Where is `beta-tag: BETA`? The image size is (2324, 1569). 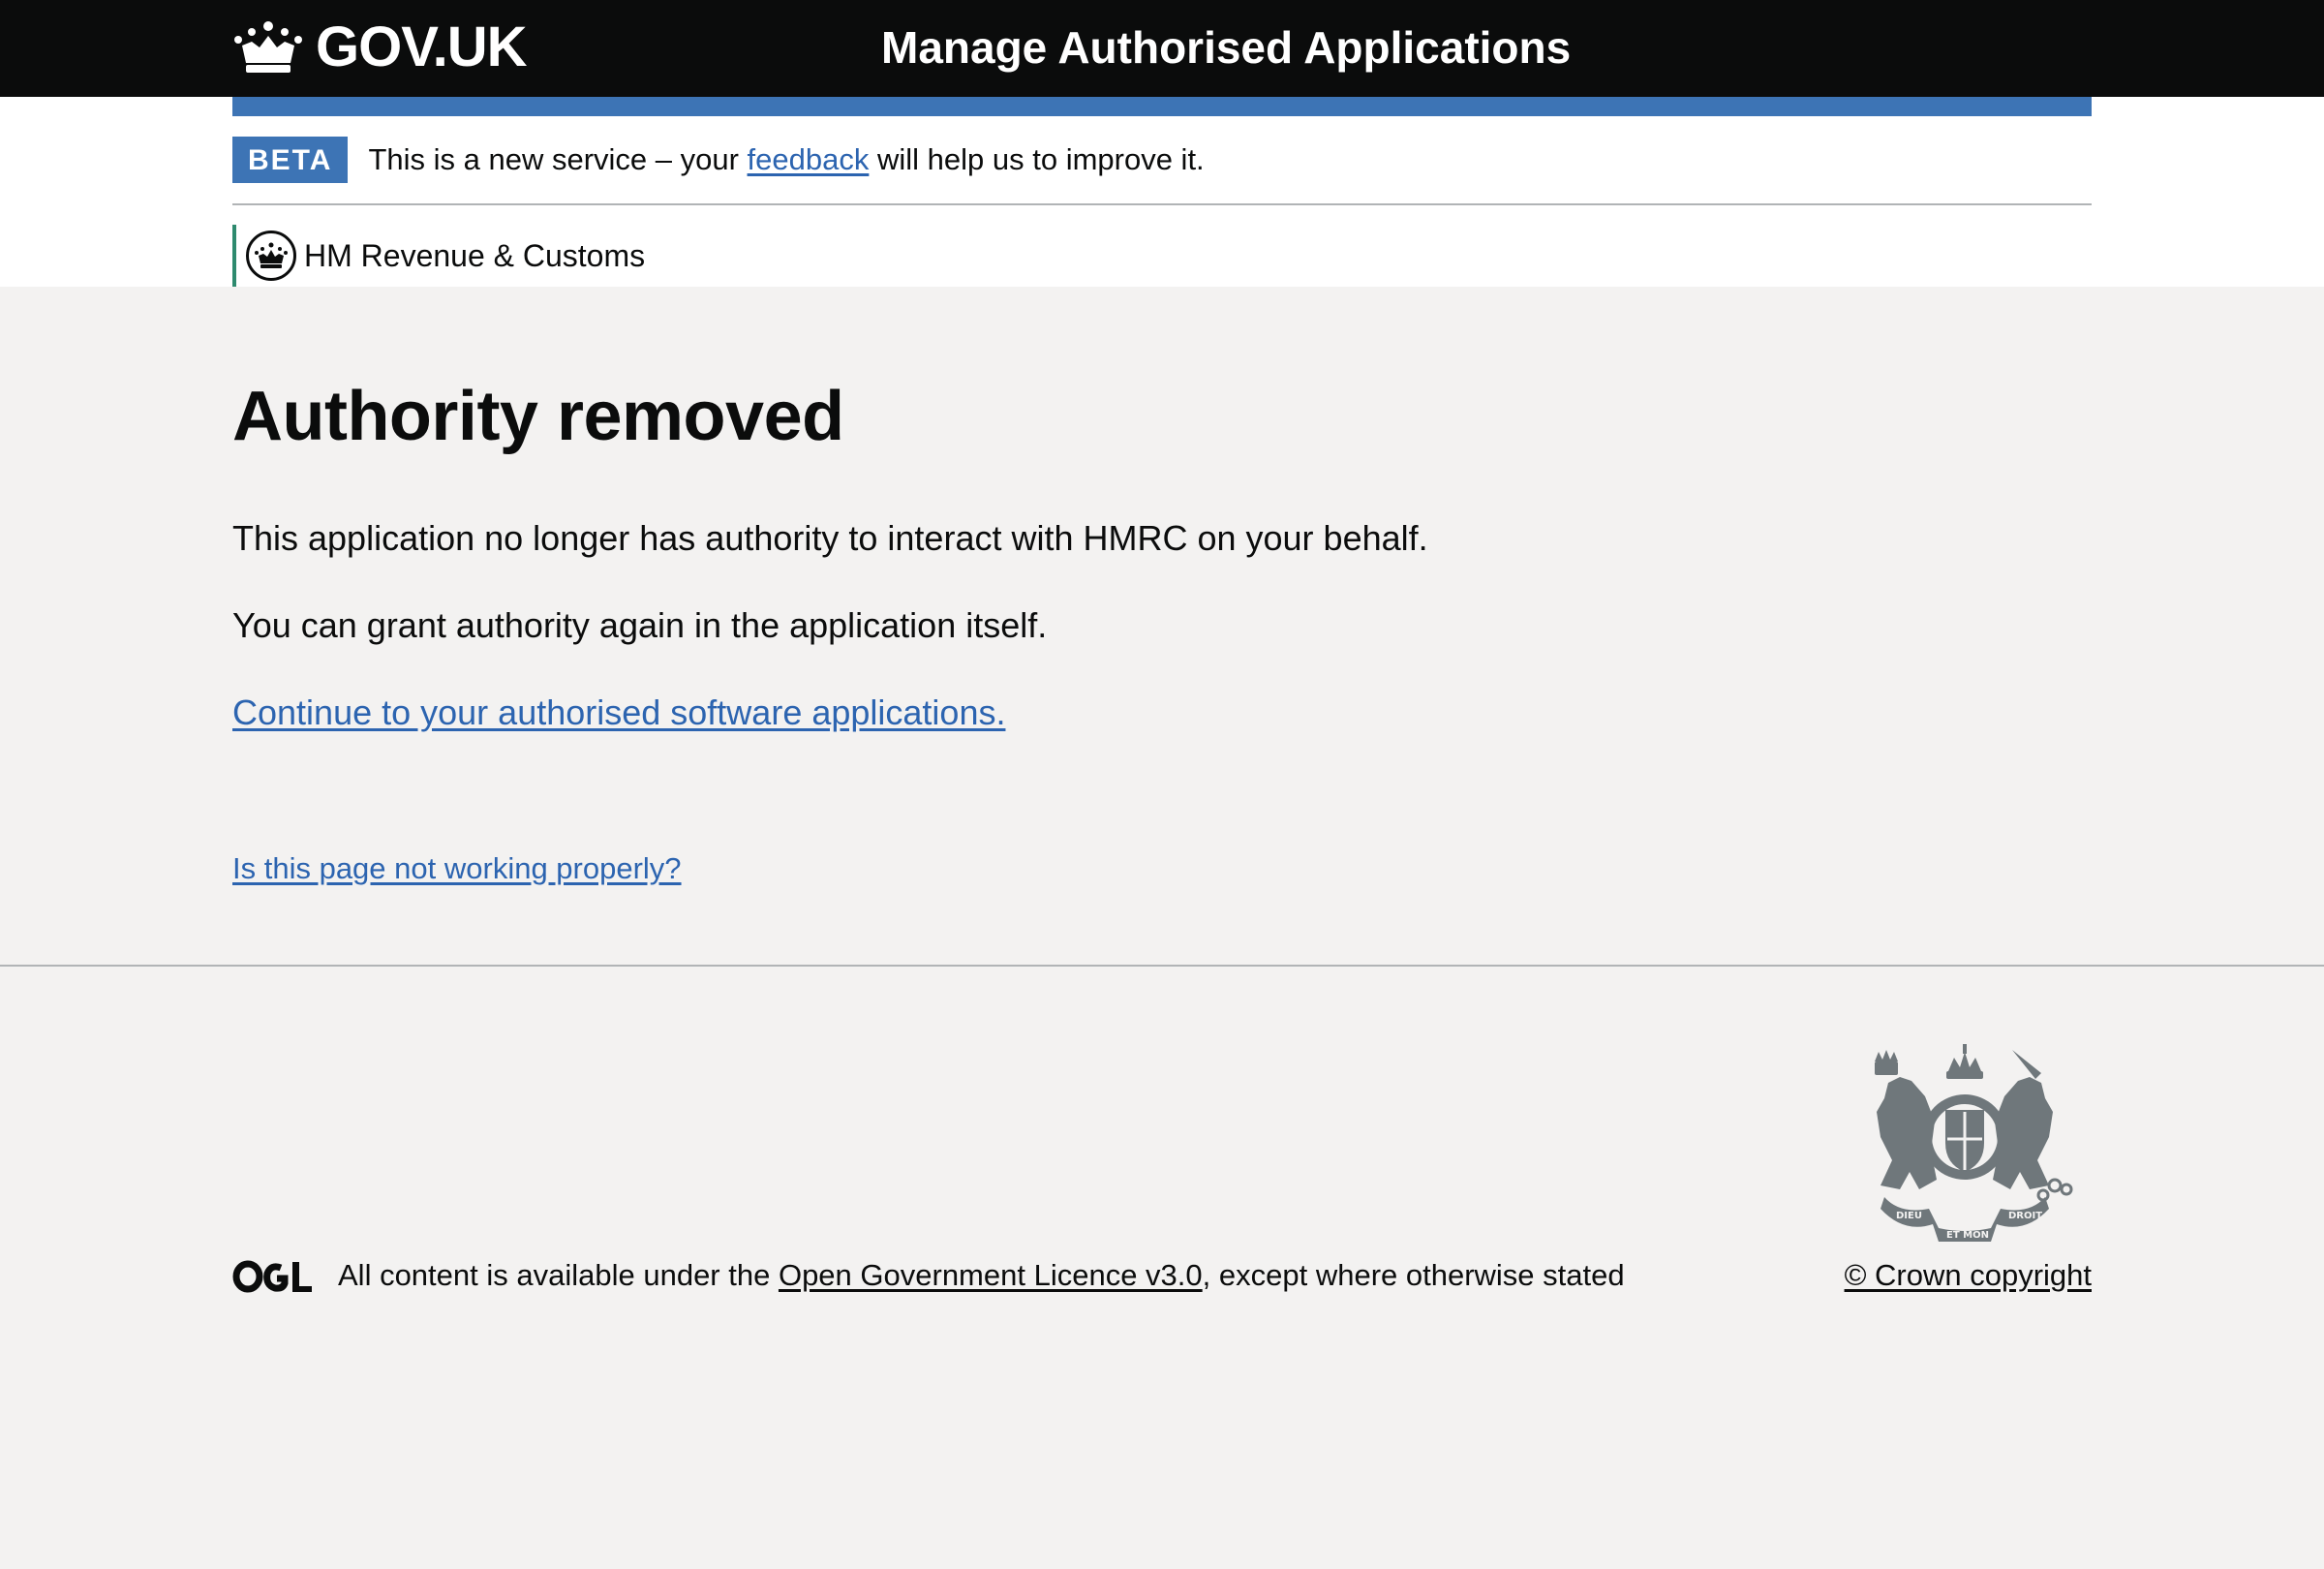
beta-tag: BETA is located at coordinates (290, 160).